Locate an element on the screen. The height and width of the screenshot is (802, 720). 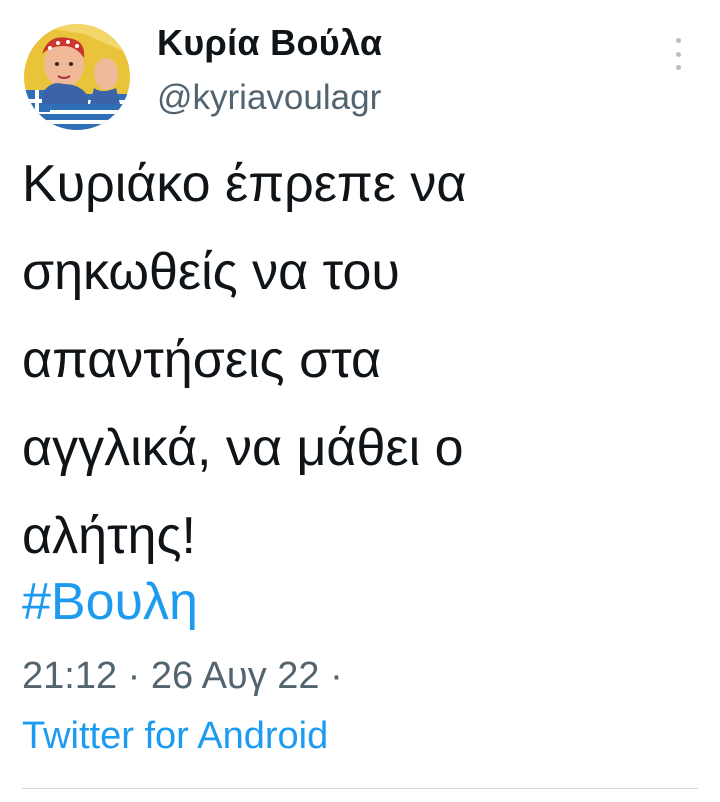
more-options-icon is located at coordinates (678, 54).